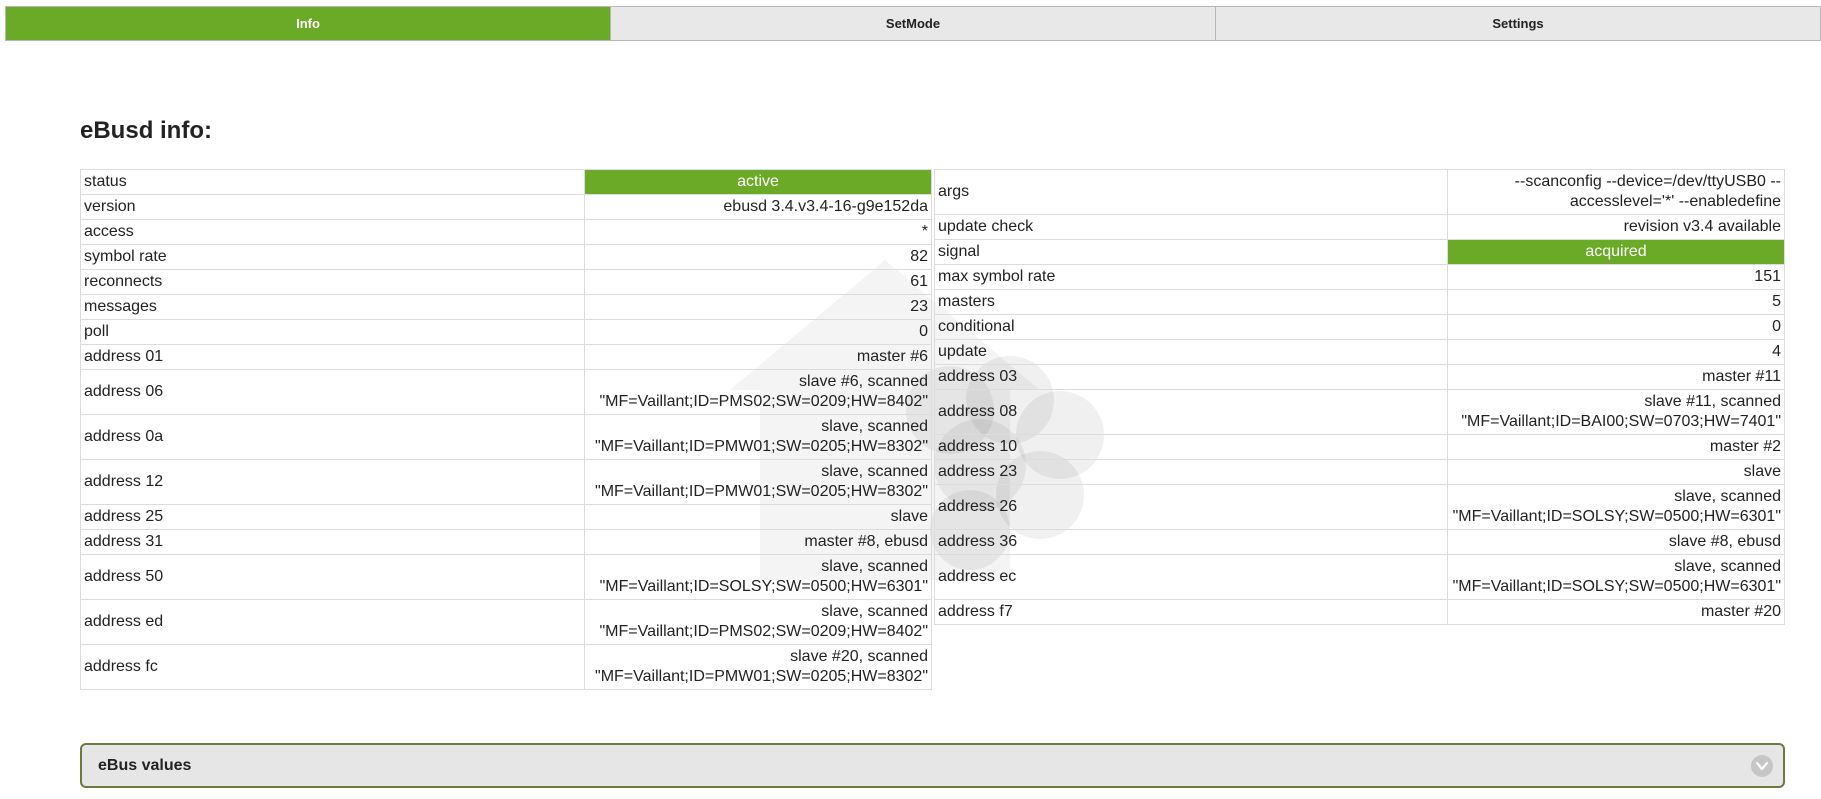 This screenshot has height=799, width=1821. I want to click on table-row: version ebusd 3.4.v3.4-16-g9e152da, so click(506, 207).